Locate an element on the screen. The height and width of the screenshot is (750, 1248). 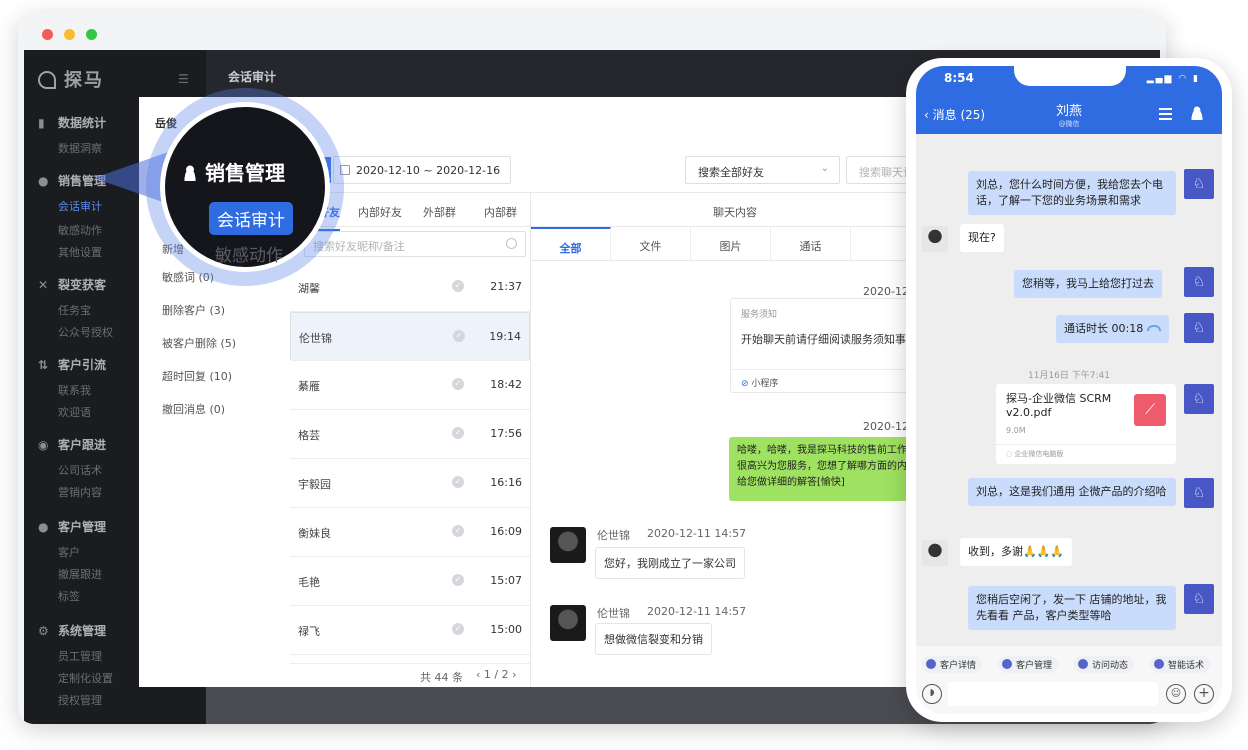
sender-name: 伦世锦 is located at coordinates (613, 535).